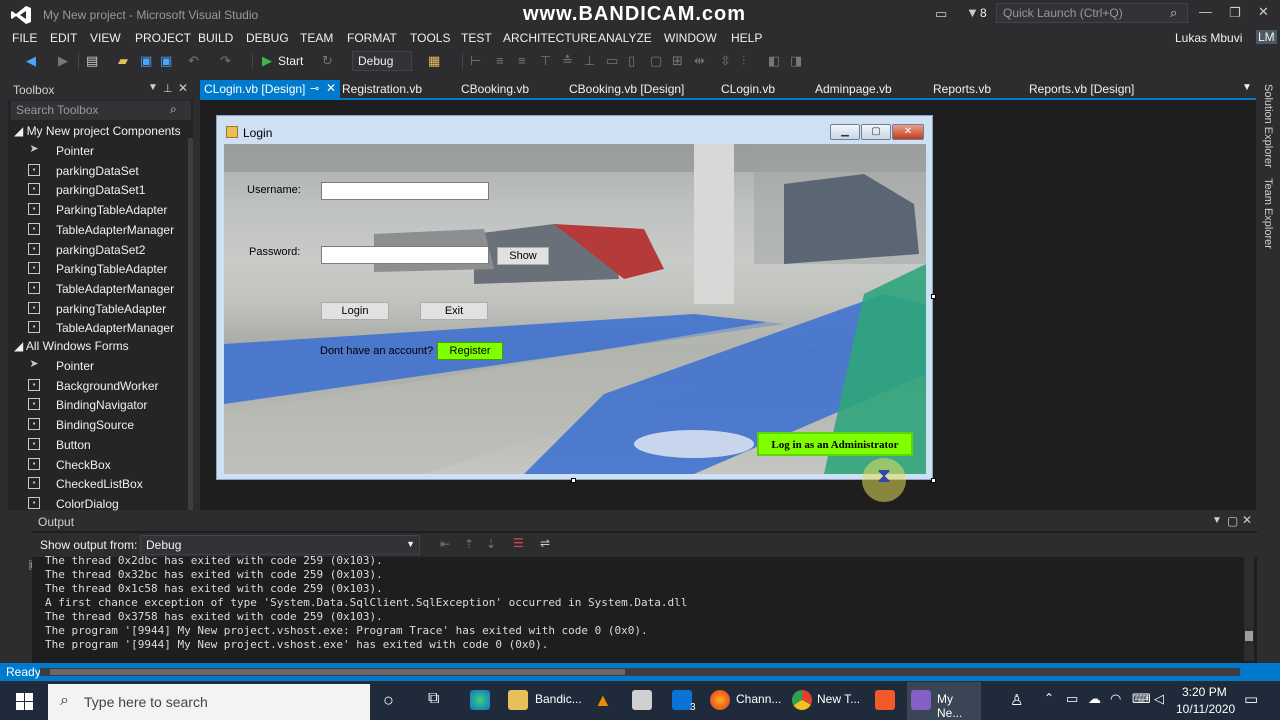 Image resolution: width=1280 pixels, height=720 pixels. I want to click on word-wrap-icon: ⇌, so click(545, 543).